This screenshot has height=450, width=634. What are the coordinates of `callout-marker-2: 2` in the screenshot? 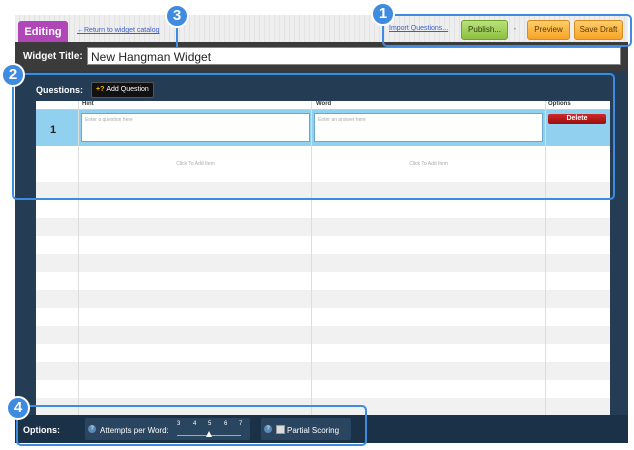 It's located at (13, 75).